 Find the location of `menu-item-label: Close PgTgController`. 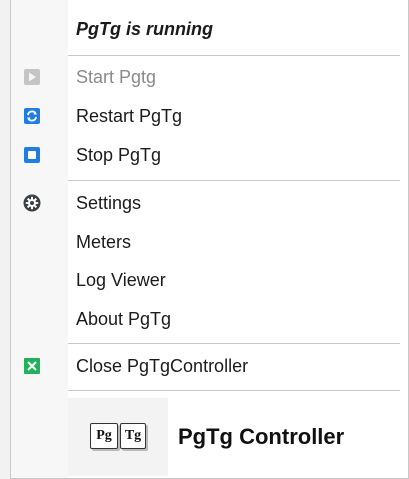

menu-item-label: Close PgTgController is located at coordinates (162, 365).